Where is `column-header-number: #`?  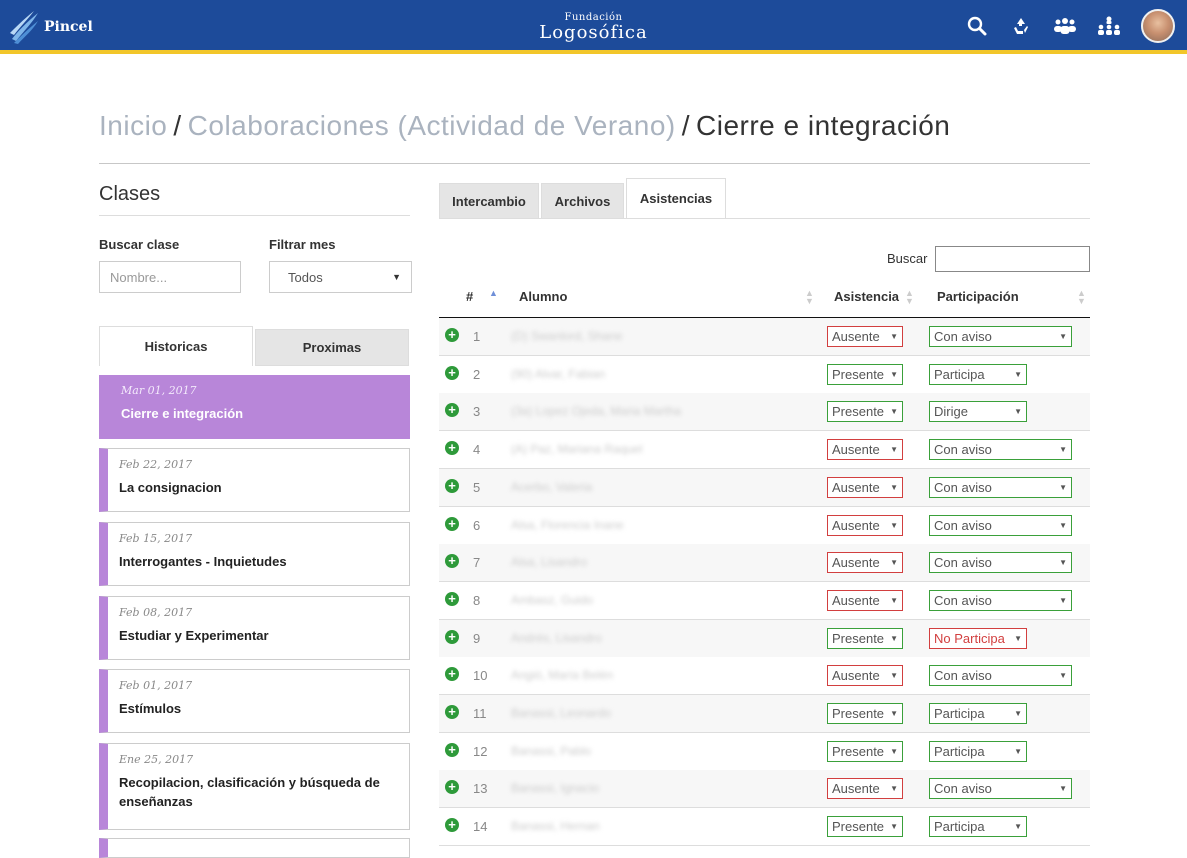
column-header-number: # is located at coordinates (469, 296).